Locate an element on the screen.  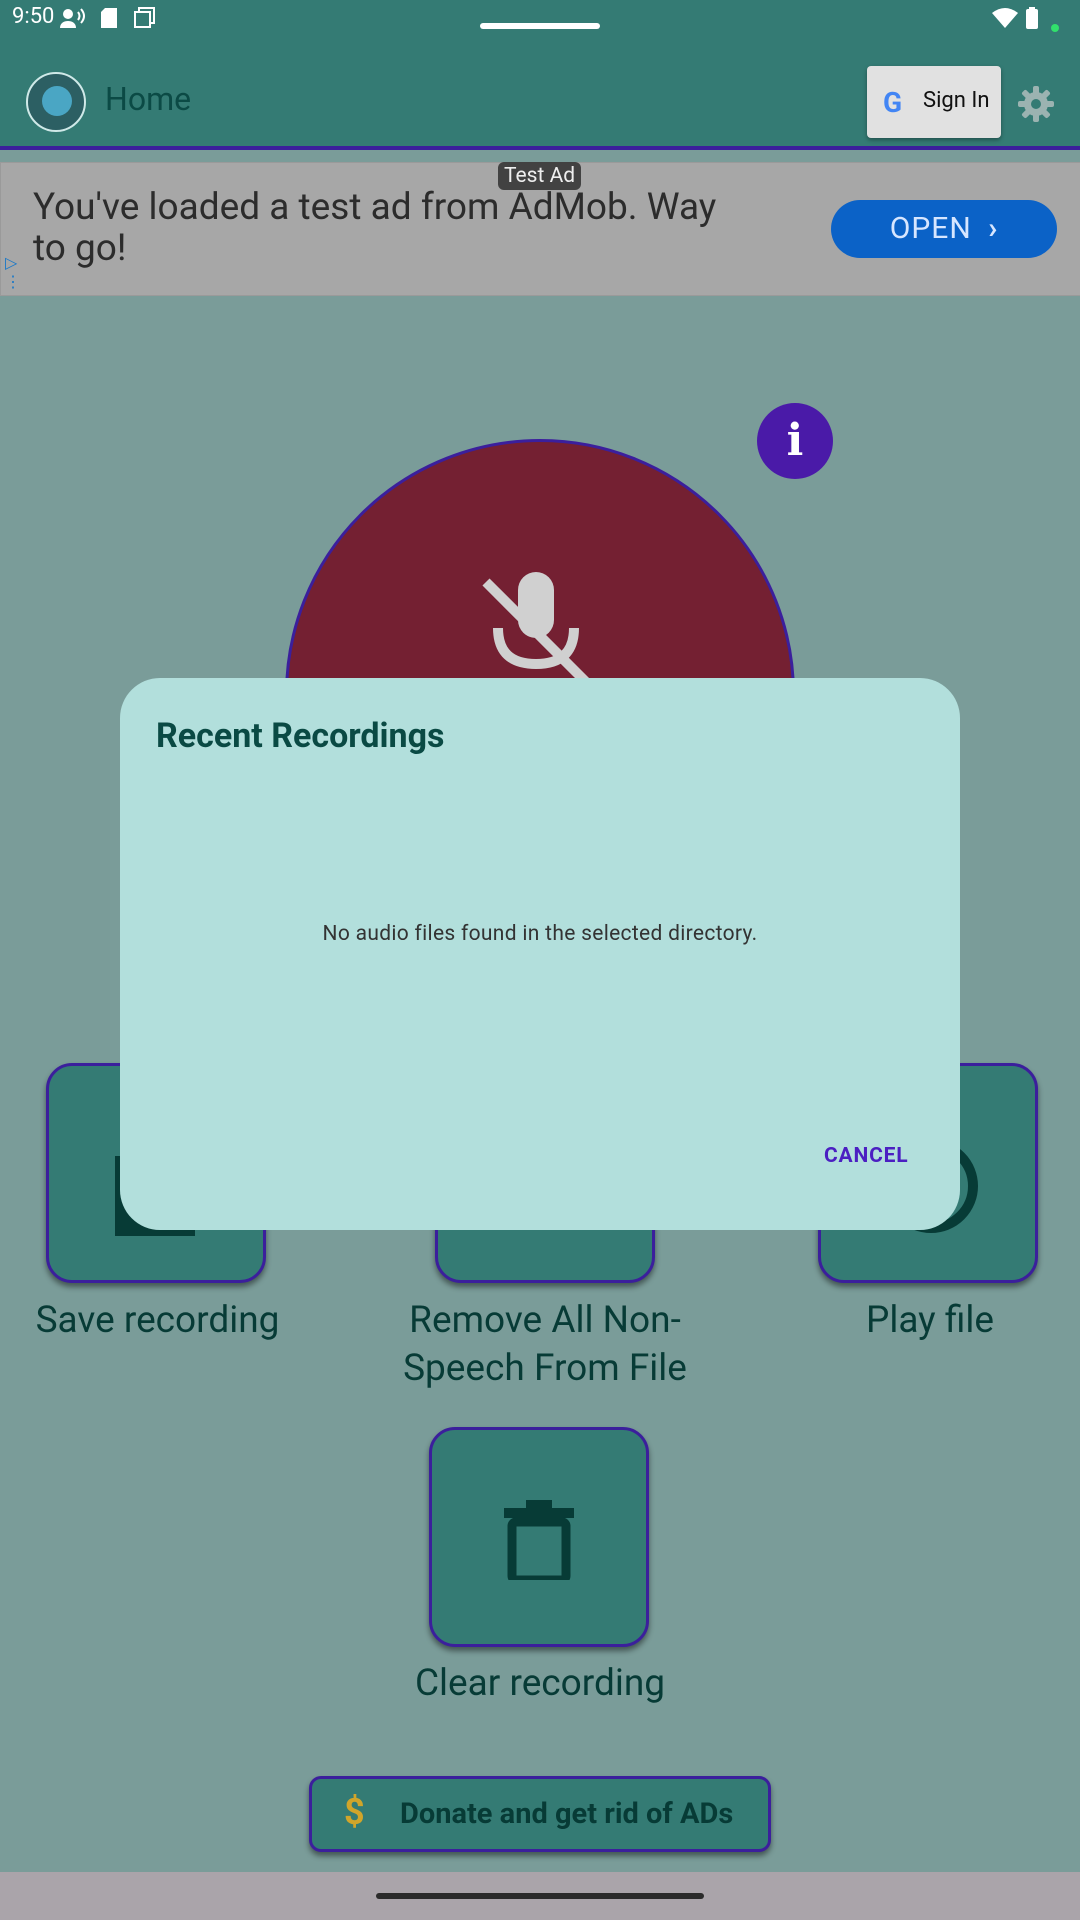
screenshot-icon is located at coordinates (145, 18).